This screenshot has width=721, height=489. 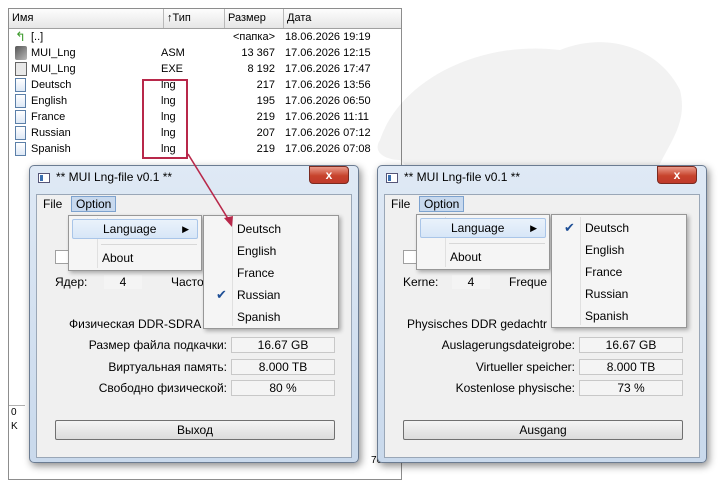 I want to click on menu-item-label: Russian, so click(x=259, y=295).